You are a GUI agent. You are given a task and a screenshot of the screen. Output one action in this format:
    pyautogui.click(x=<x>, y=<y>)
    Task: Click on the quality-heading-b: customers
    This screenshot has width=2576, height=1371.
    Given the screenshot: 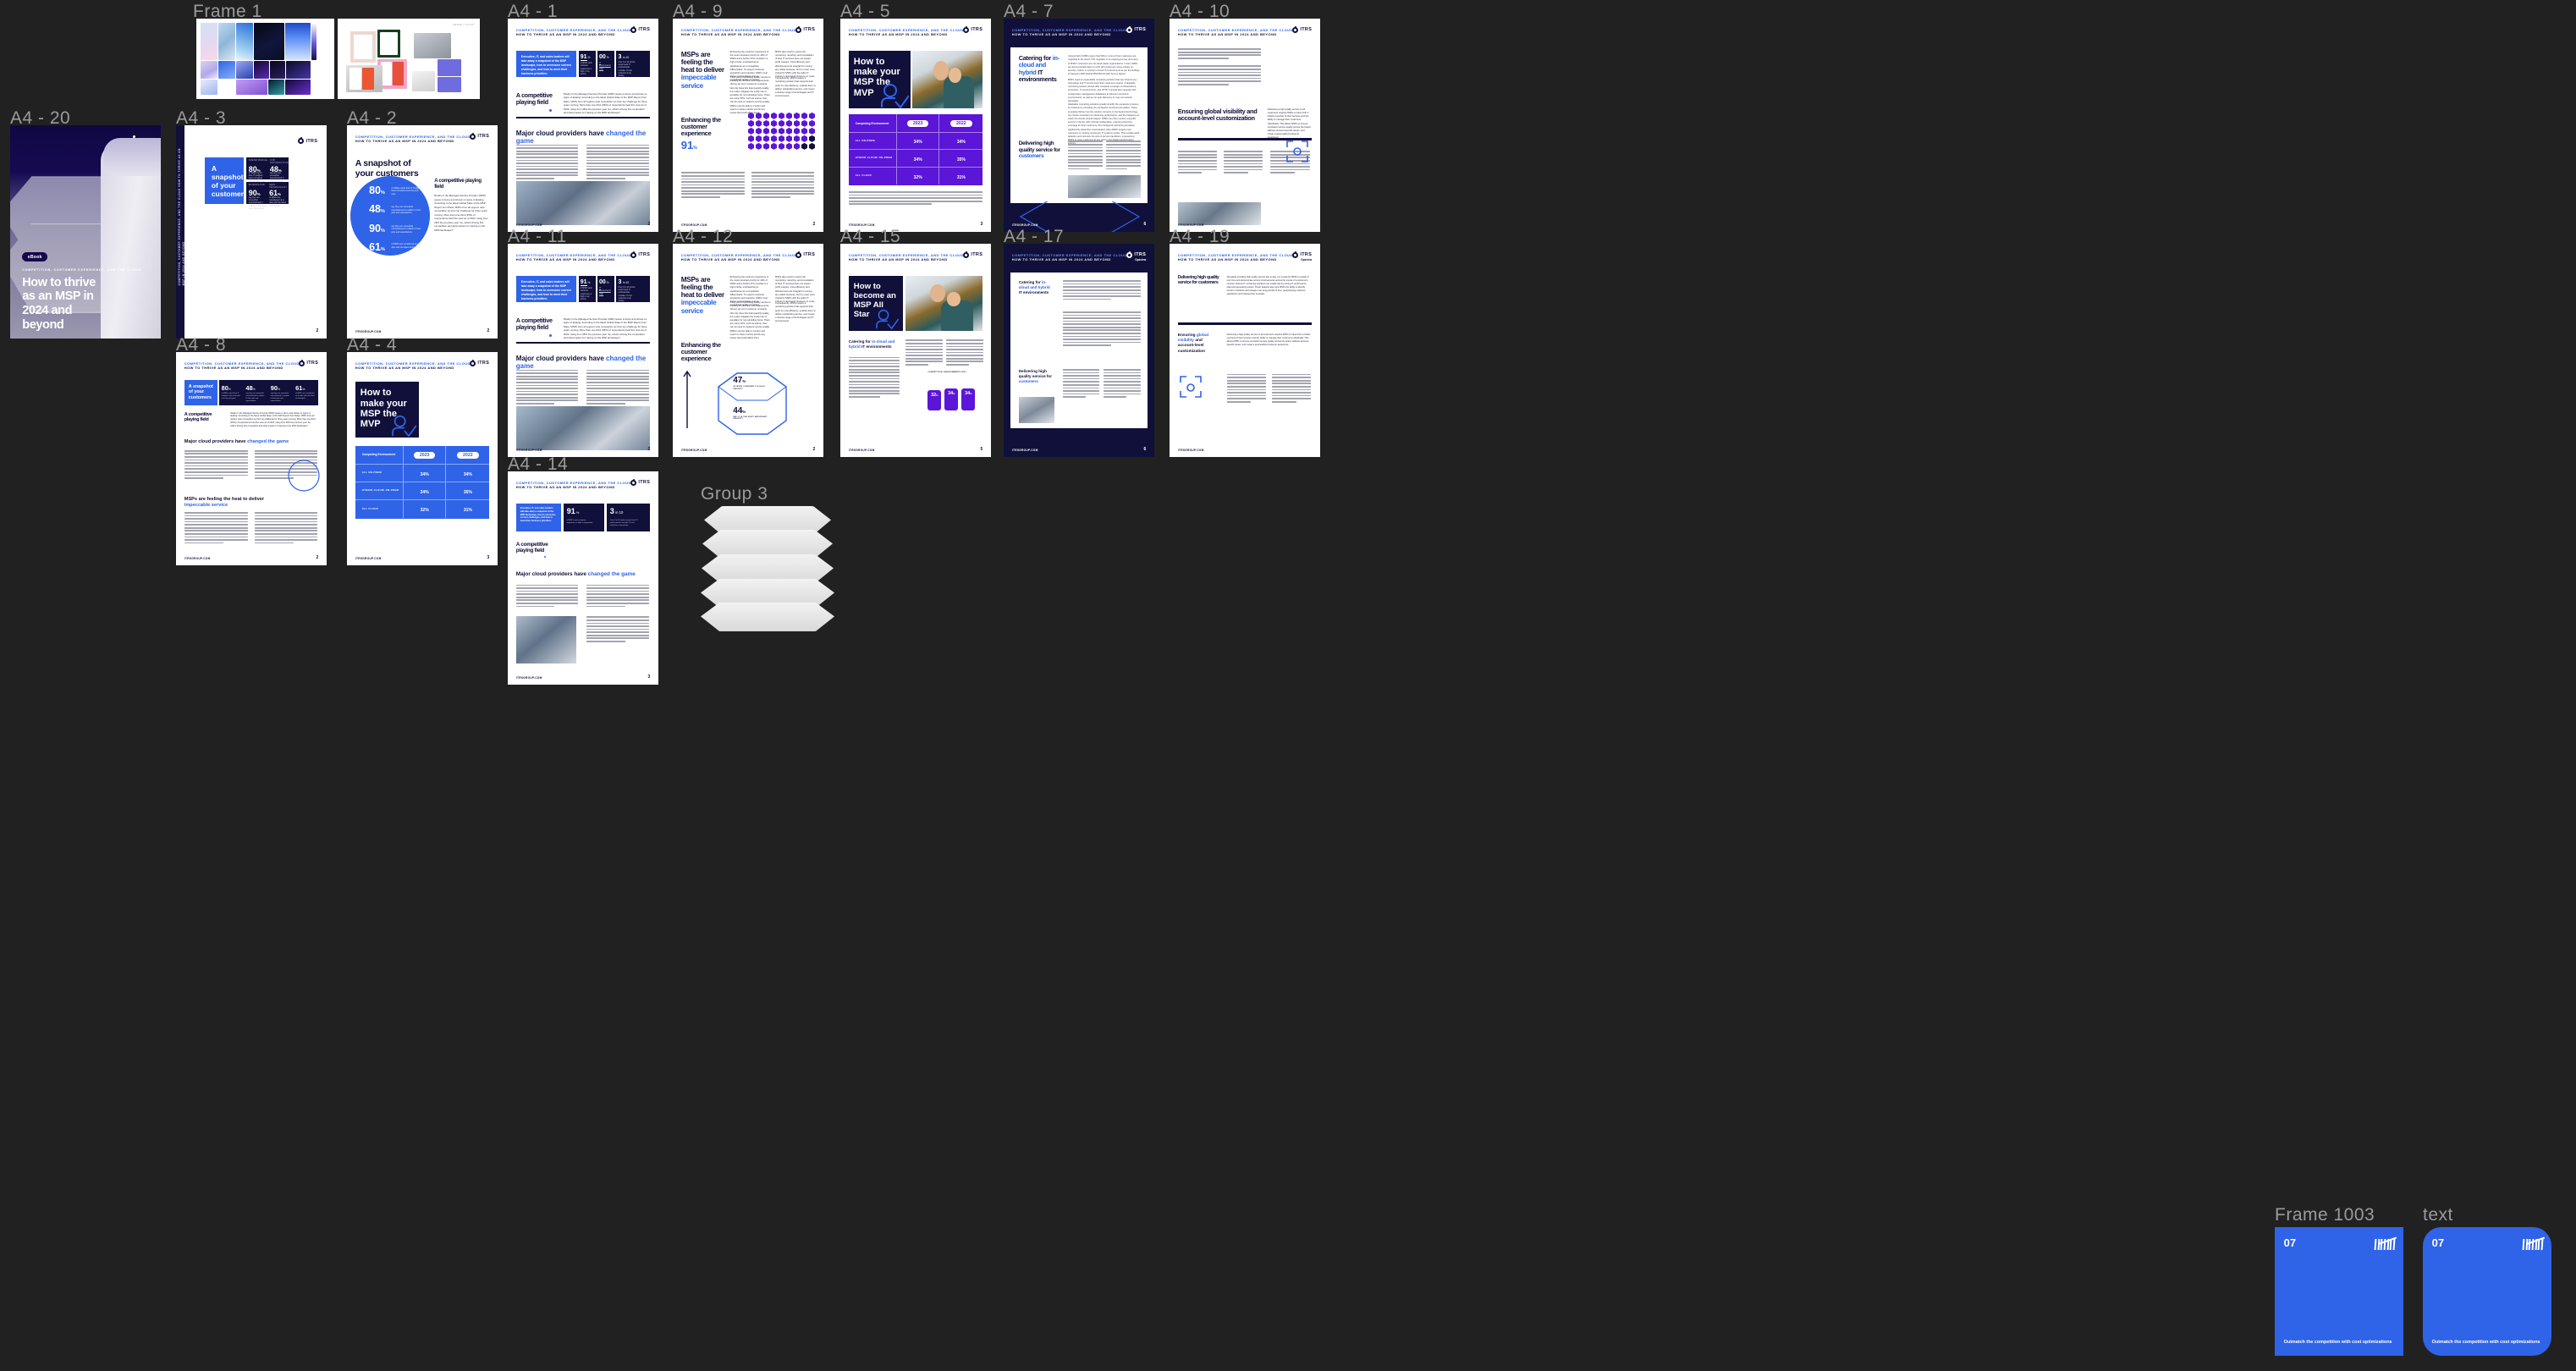 What is the action you would take?
    pyautogui.click(x=1031, y=155)
    